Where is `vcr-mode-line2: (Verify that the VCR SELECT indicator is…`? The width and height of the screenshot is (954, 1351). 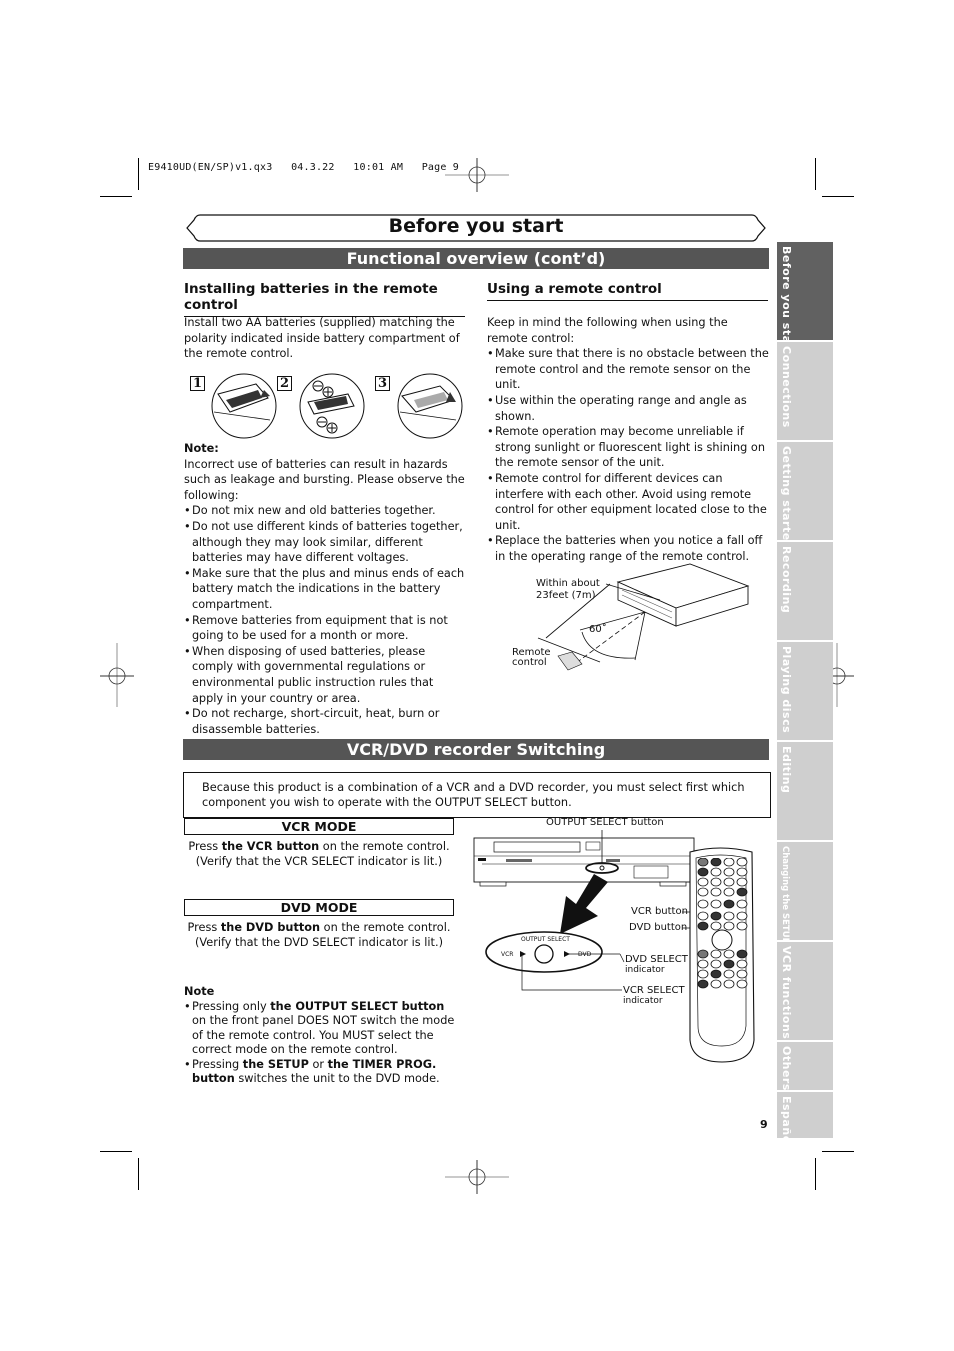 vcr-mode-line2: (Verify that the VCR SELECT indicator is… is located at coordinates (319, 861).